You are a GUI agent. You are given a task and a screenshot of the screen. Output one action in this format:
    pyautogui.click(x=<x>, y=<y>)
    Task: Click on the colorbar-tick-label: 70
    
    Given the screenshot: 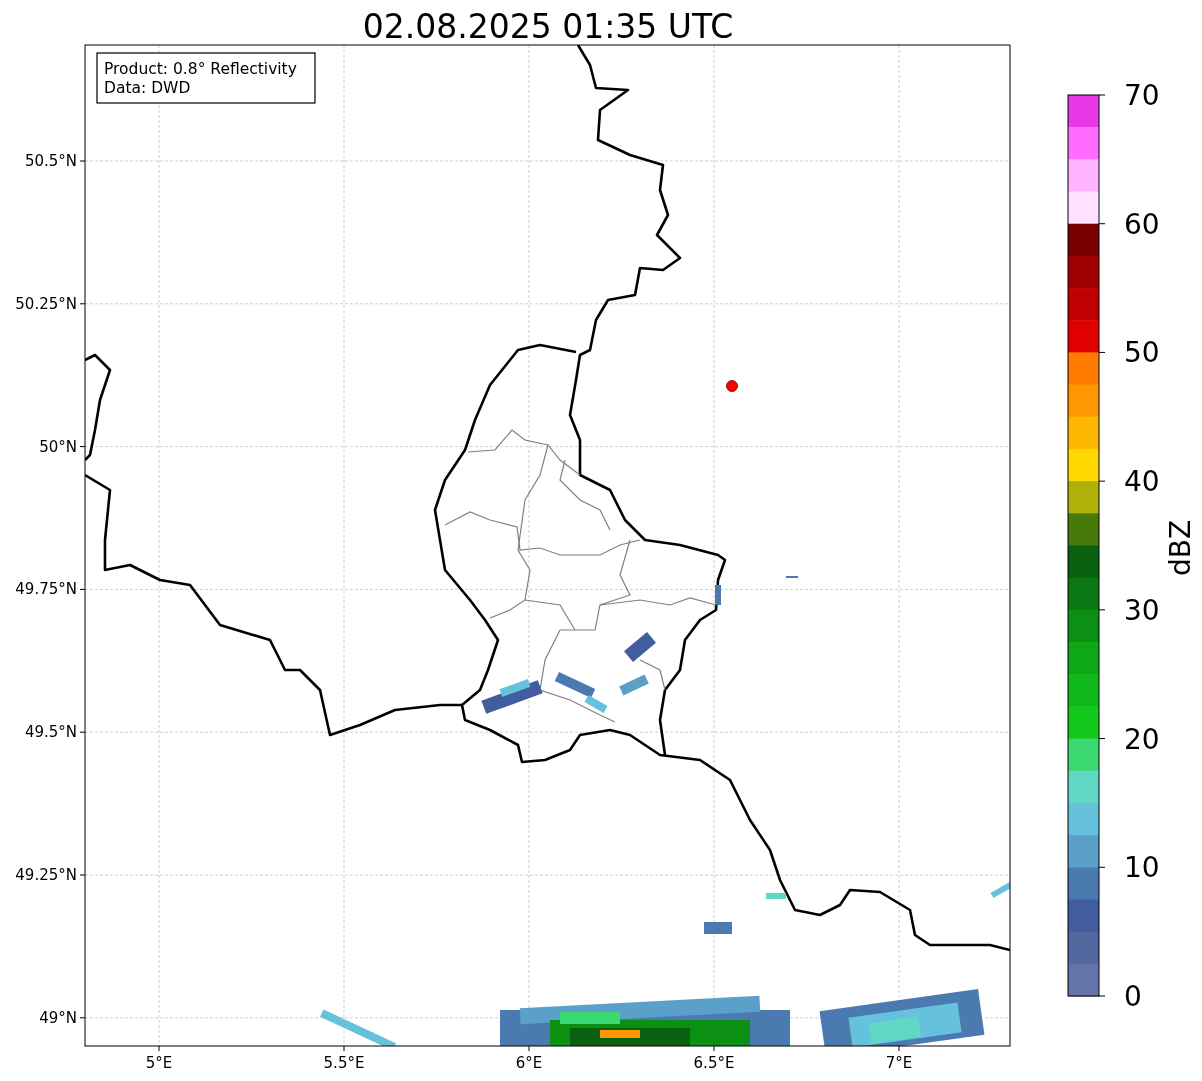 What is the action you would take?
    pyautogui.click(x=1142, y=95)
    